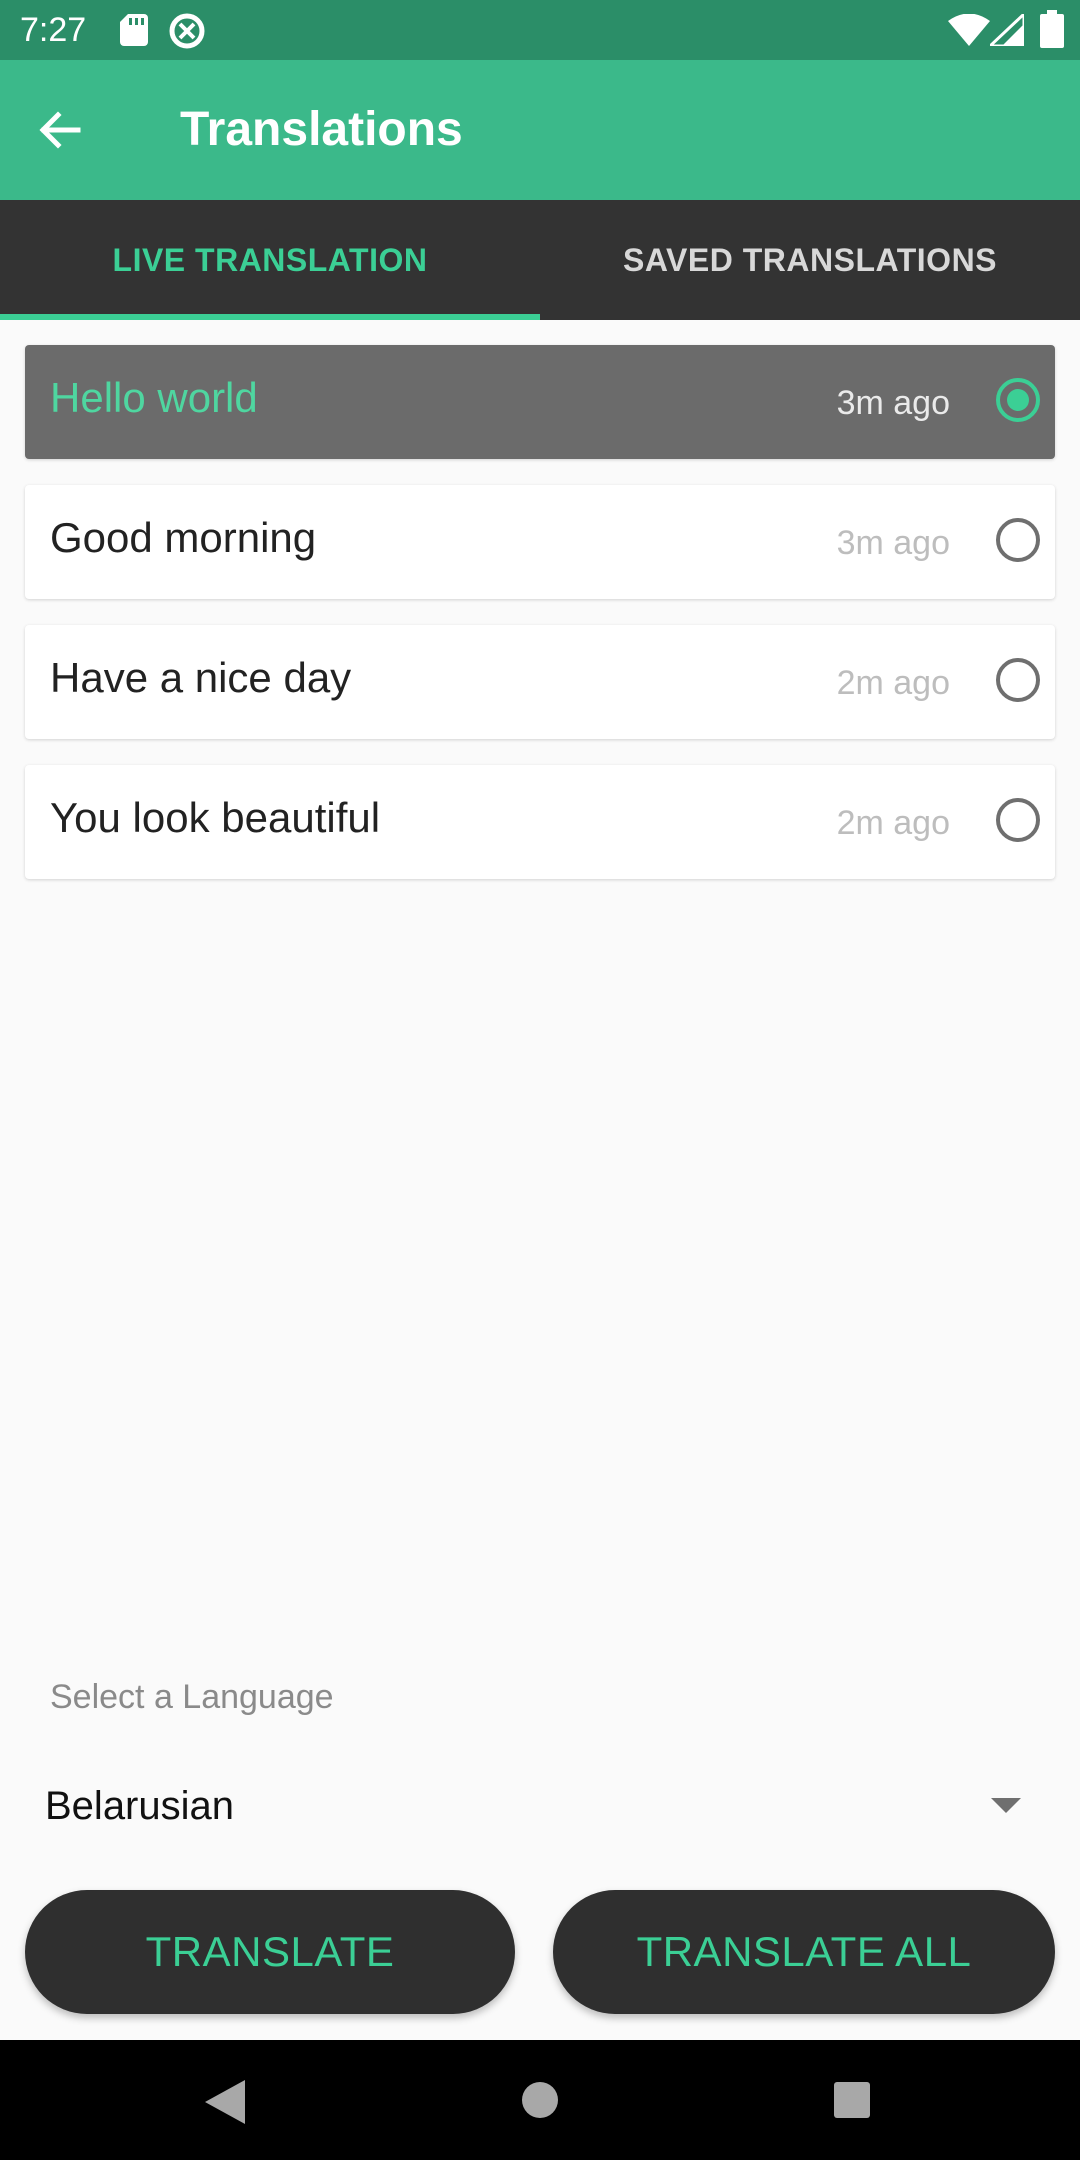 Image resolution: width=1080 pixels, height=2160 pixels. Describe the element at coordinates (215, 817) in the screenshot. I see `list-item-text: You look beautiful` at that location.